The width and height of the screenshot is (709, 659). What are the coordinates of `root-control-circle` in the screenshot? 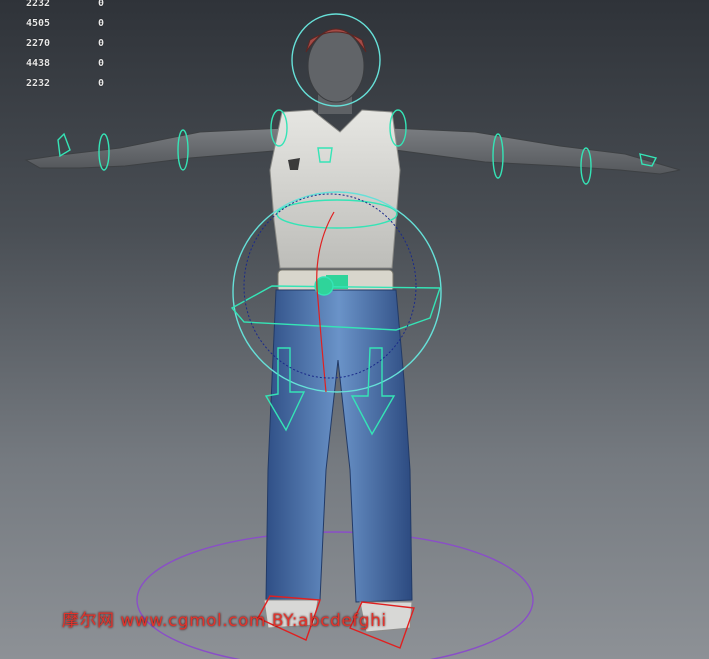 It's located at (335, 595).